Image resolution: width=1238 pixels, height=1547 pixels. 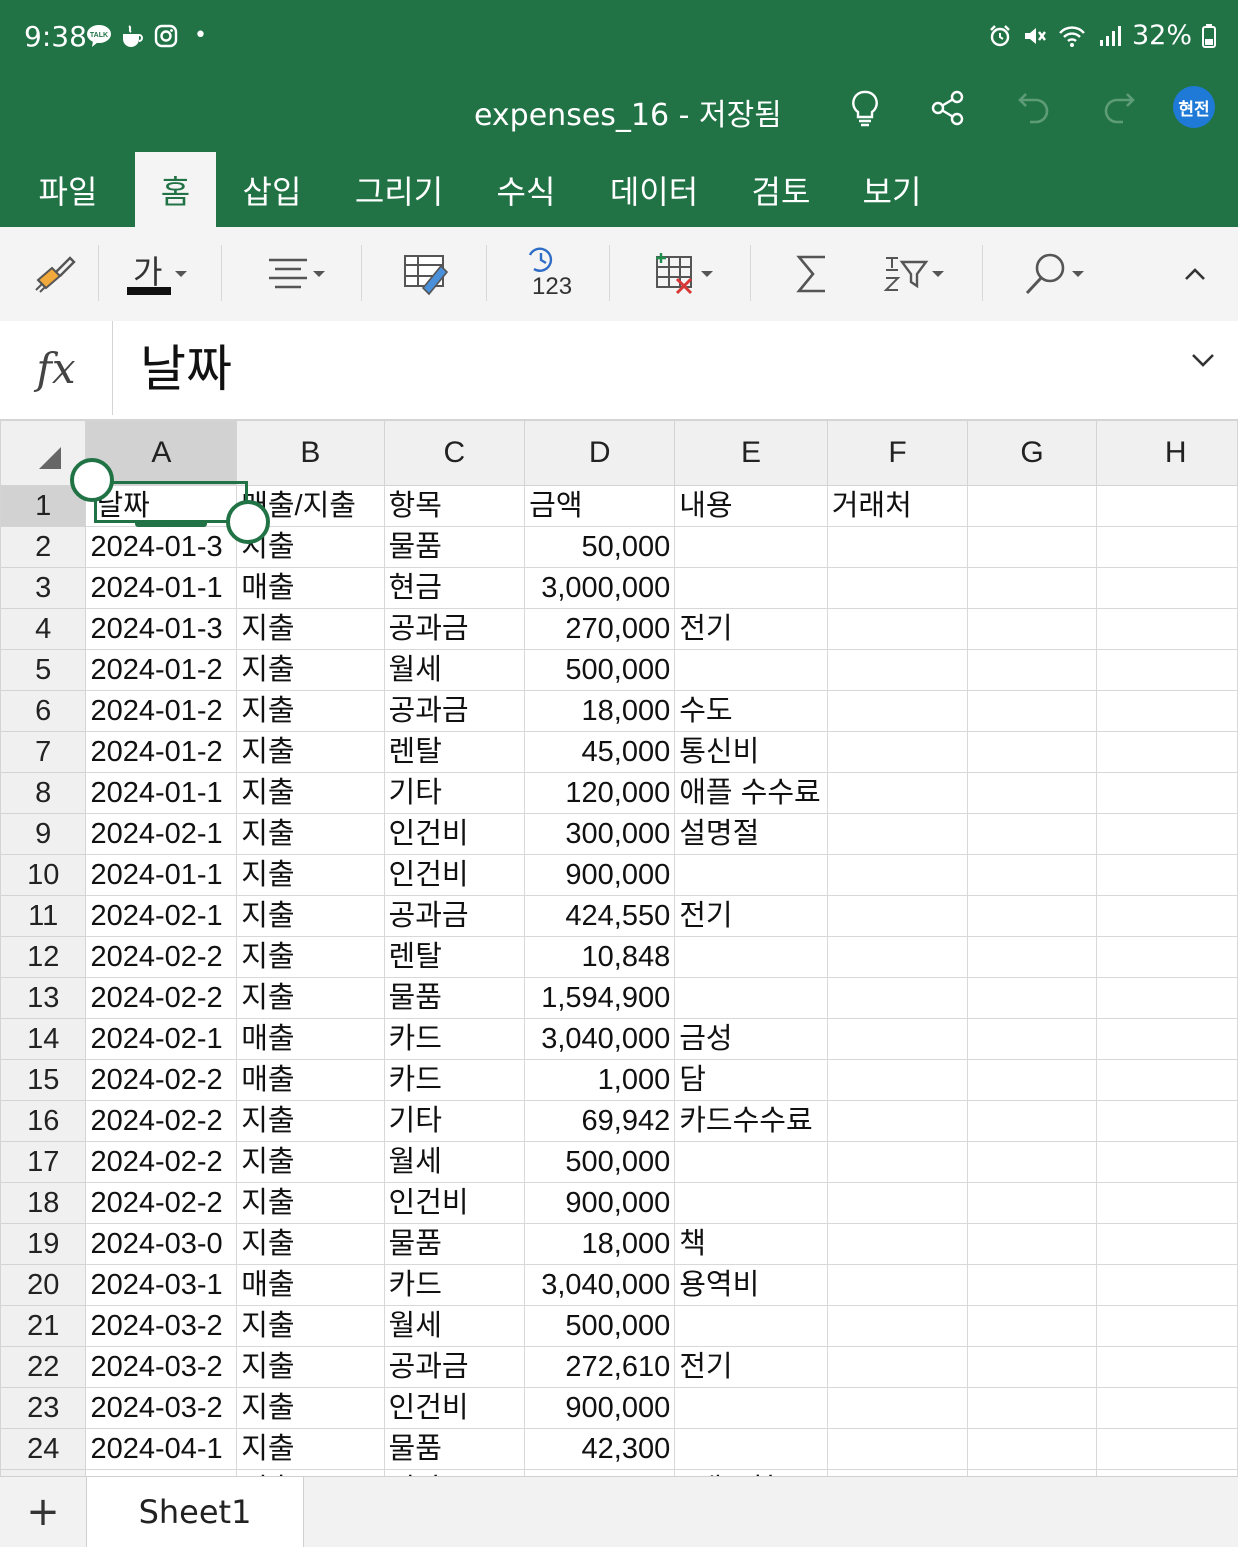 What do you see at coordinates (310, 453) in the screenshot?
I see `column-header-b: B` at bounding box center [310, 453].